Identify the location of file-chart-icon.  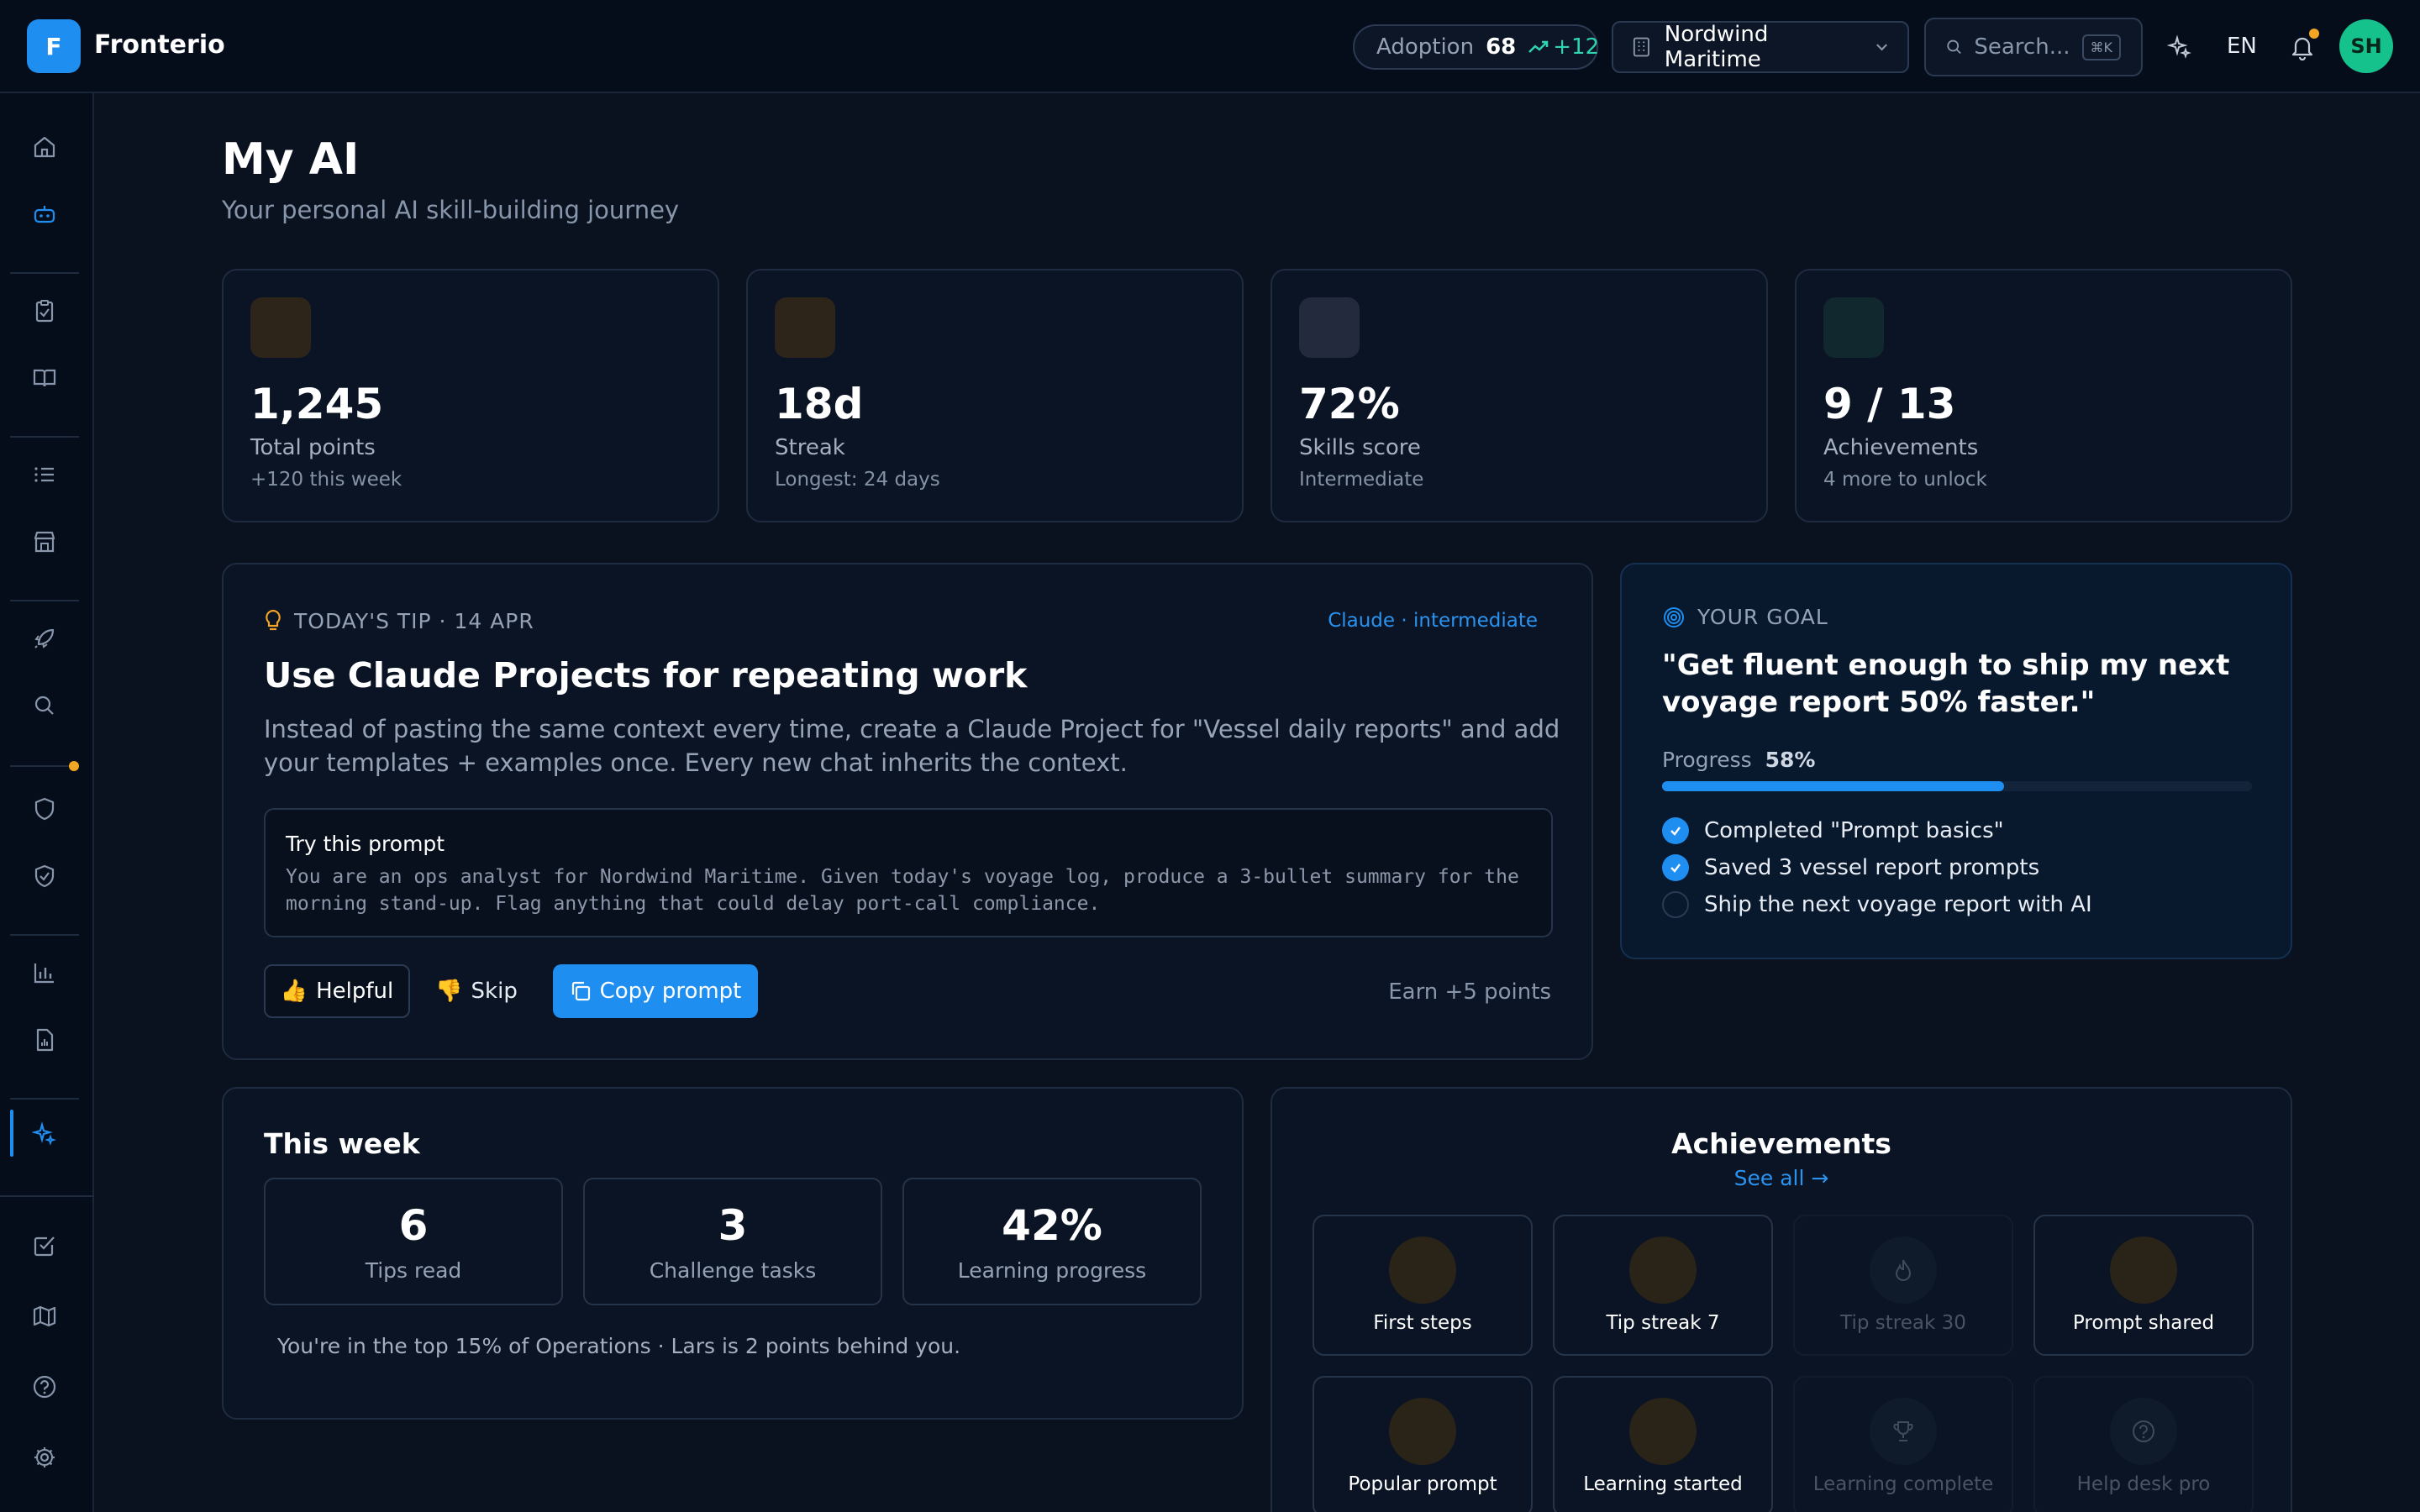
(45, 1040).